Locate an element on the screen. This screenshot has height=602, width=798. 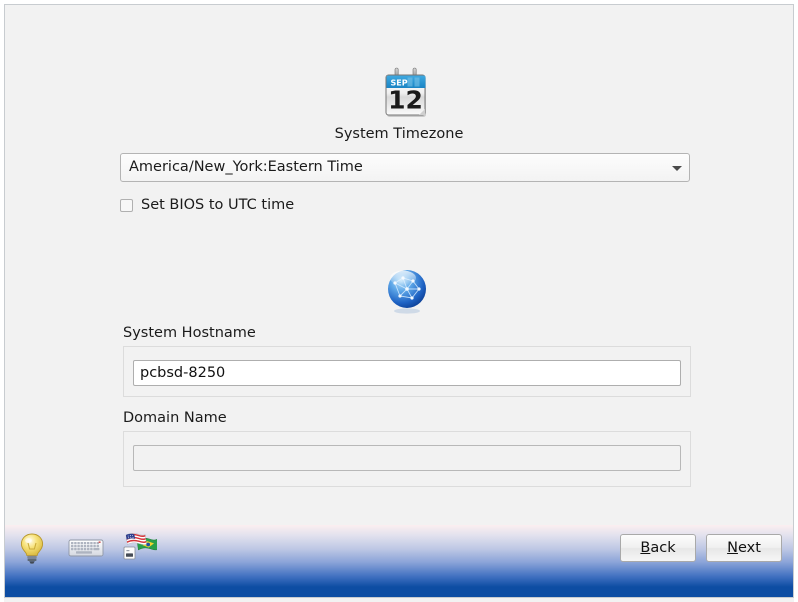
calendar-icon: SEP 12 is located at coordinates (406, 93).